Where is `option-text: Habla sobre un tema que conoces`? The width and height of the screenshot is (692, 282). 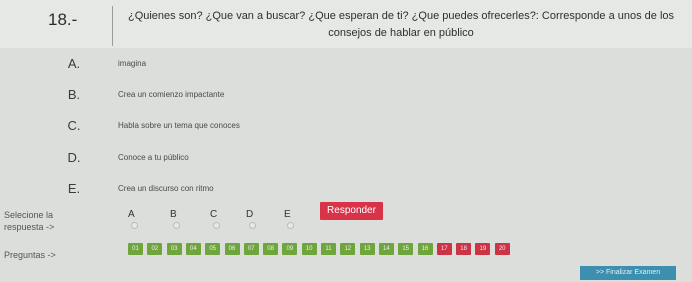
option-text: Habla sobre un tema que conoces is located at coordinates (179, 125).